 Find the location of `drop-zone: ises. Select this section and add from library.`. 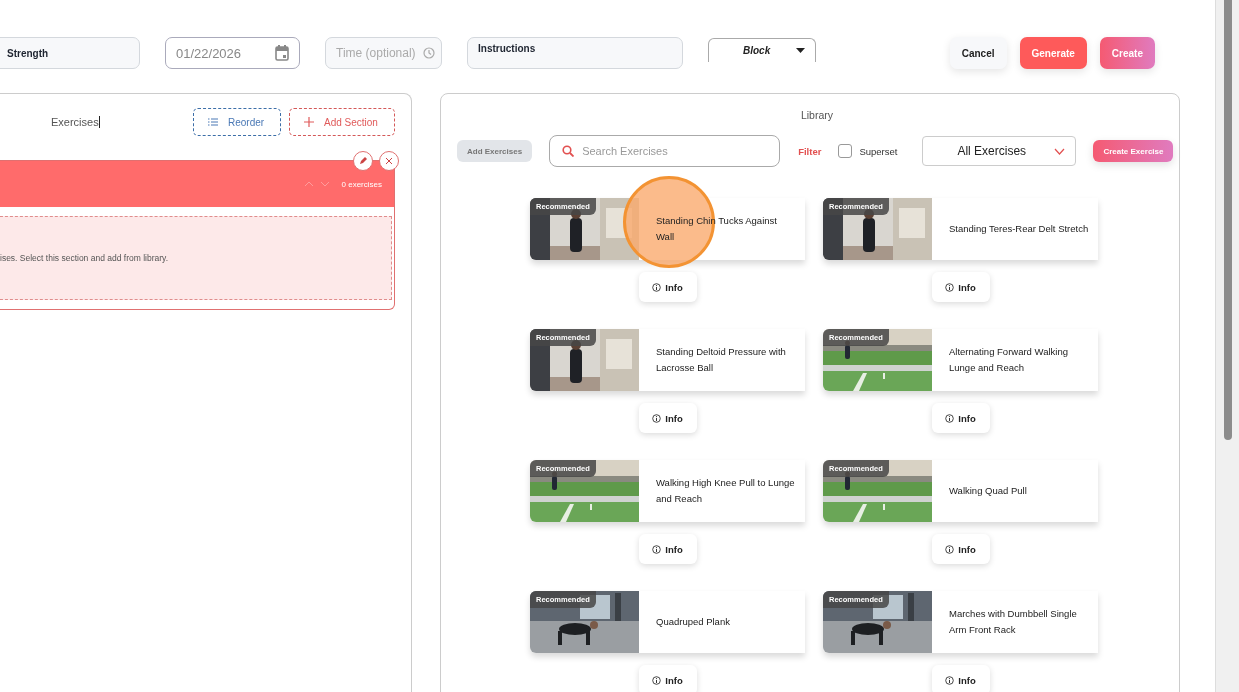

drop-zone: ises. Select this section and add from library. is located at coordinates (196, 258).